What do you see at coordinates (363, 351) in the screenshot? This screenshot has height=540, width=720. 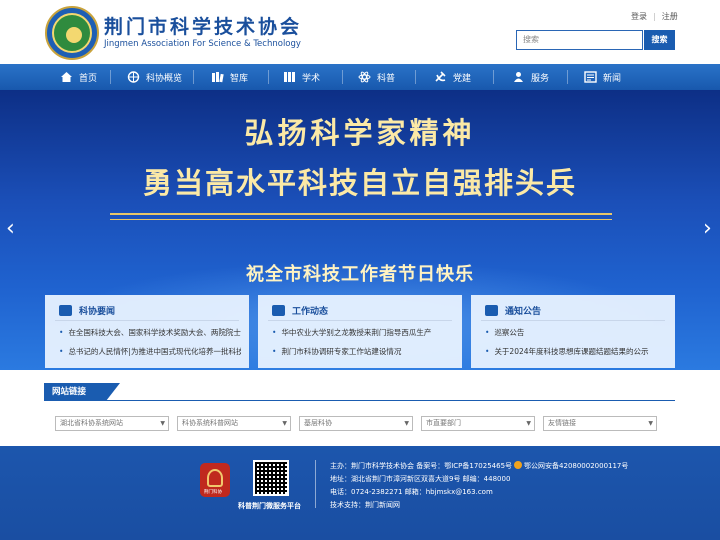 I see `list-item: 荆门市科协调研专家工作站建设情况` at bounding box center [363, 351].